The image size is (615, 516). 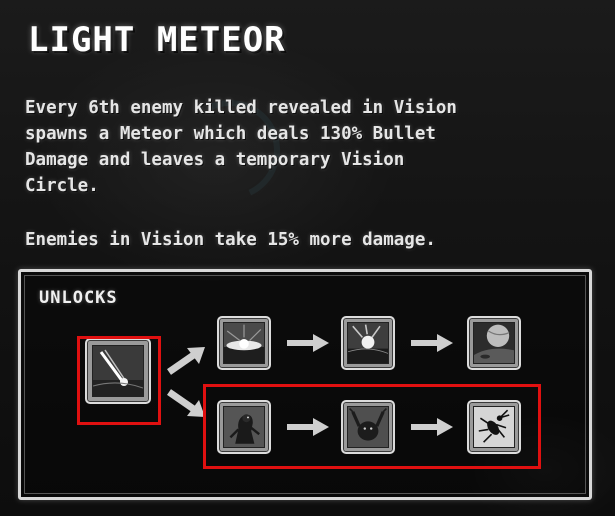 I want to click on impact-flash-icon, so click(x=244, y=343).